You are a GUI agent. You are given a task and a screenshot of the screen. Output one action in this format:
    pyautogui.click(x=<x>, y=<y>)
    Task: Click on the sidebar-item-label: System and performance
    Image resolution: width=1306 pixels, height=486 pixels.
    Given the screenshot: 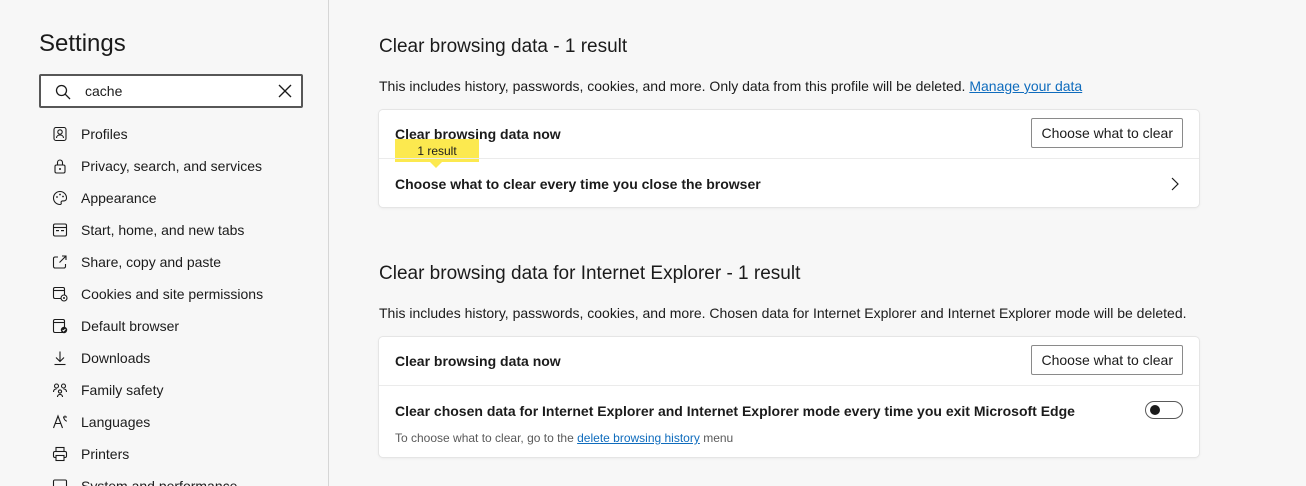 What is the action you would take?
    pyautogui.click(x=159, y=482)
    